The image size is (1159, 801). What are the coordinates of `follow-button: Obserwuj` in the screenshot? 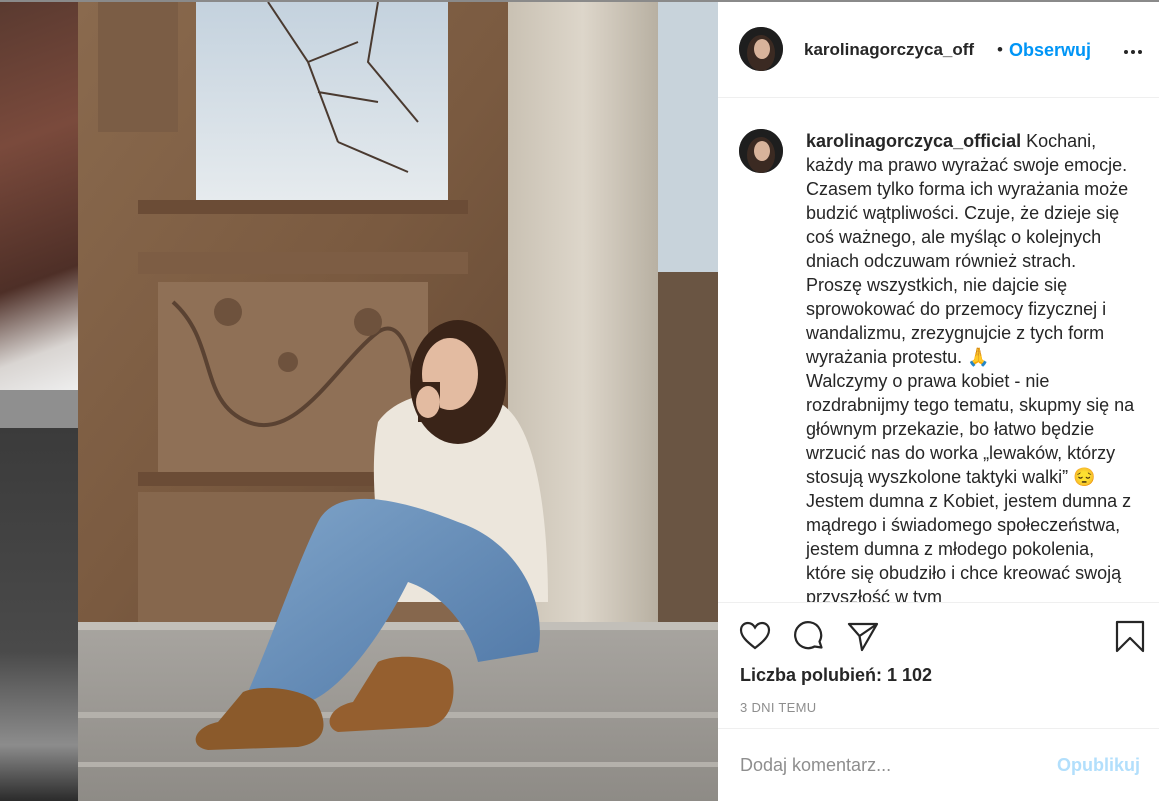 It's located at (1050, 50).